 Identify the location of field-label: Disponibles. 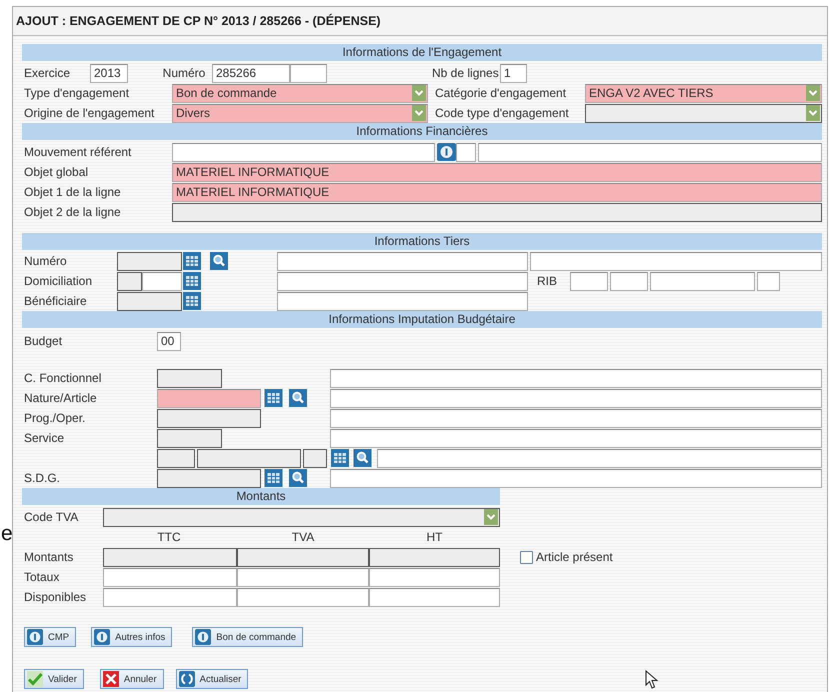
(56, 597).